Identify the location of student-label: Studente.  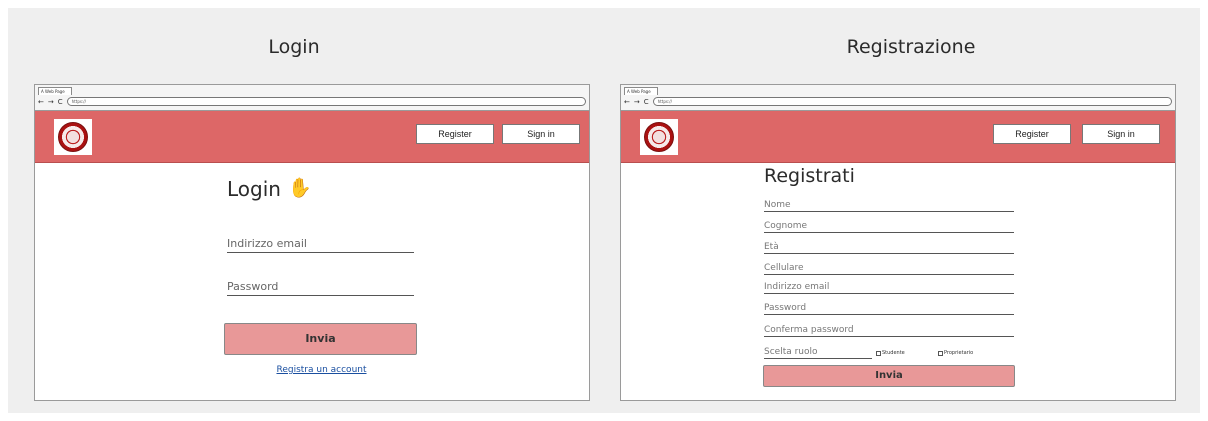
(893, 353).